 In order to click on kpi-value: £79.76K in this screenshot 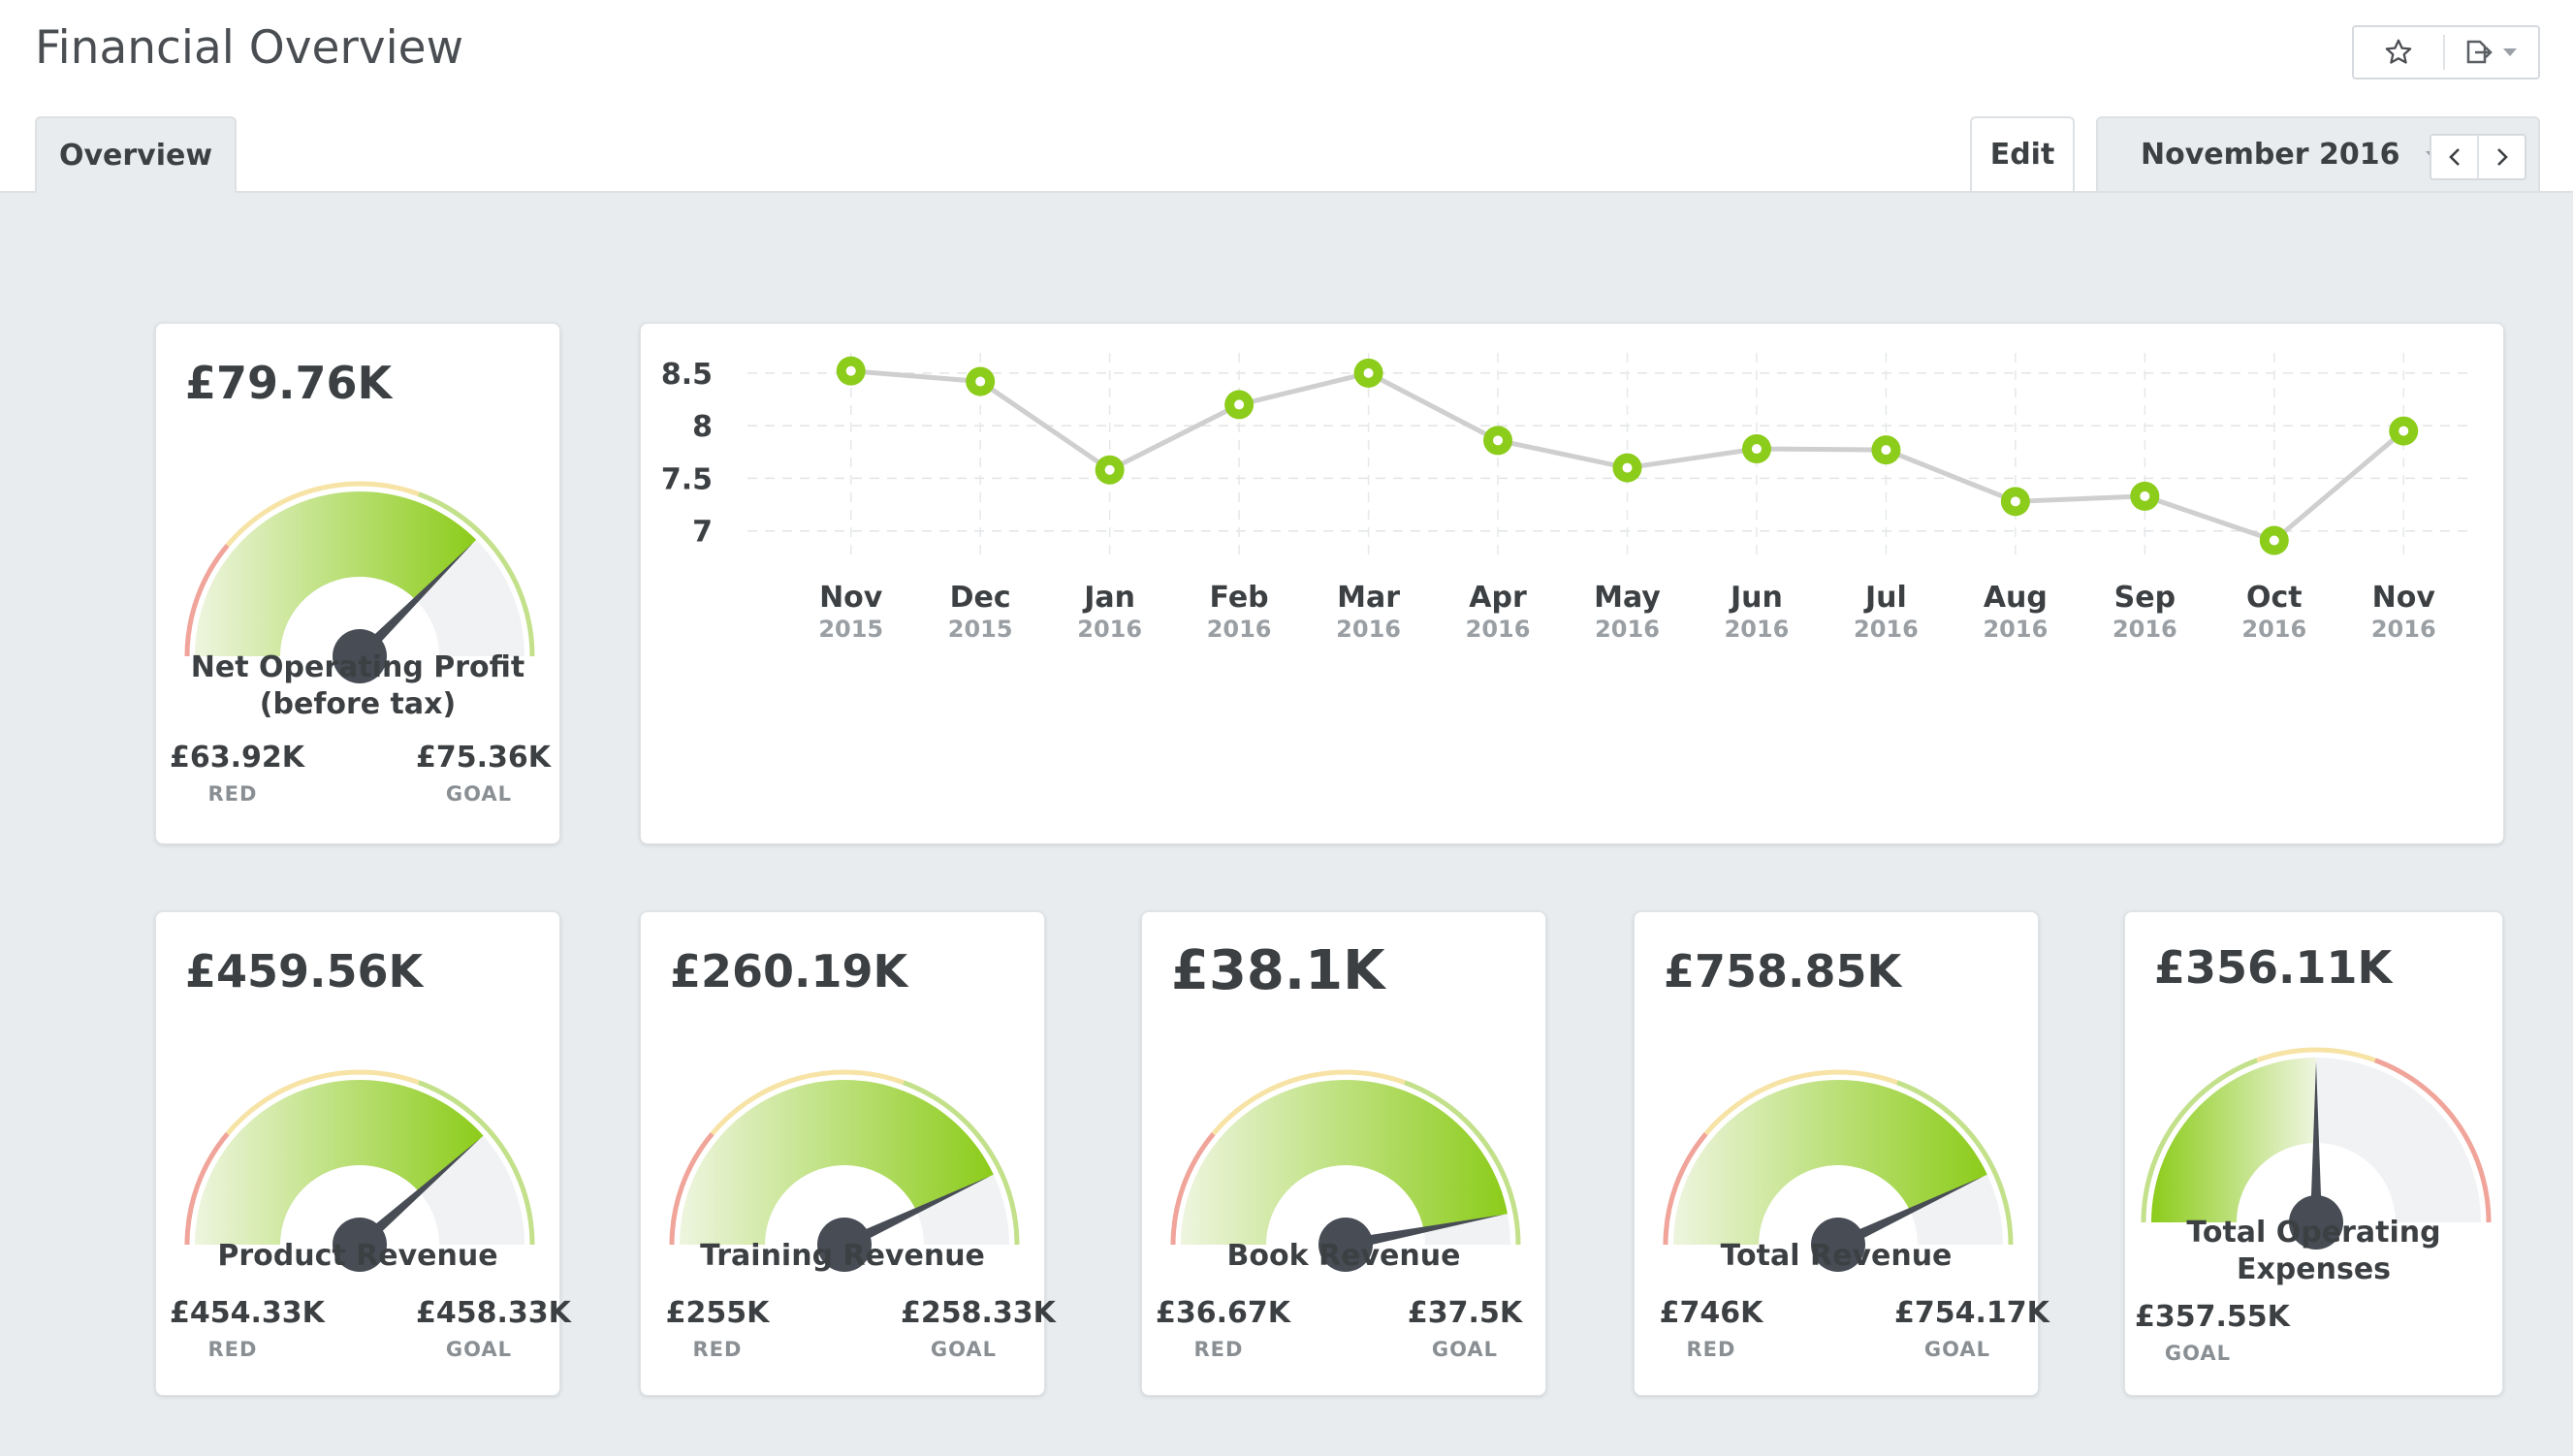, I will do `click(289, 383)`.